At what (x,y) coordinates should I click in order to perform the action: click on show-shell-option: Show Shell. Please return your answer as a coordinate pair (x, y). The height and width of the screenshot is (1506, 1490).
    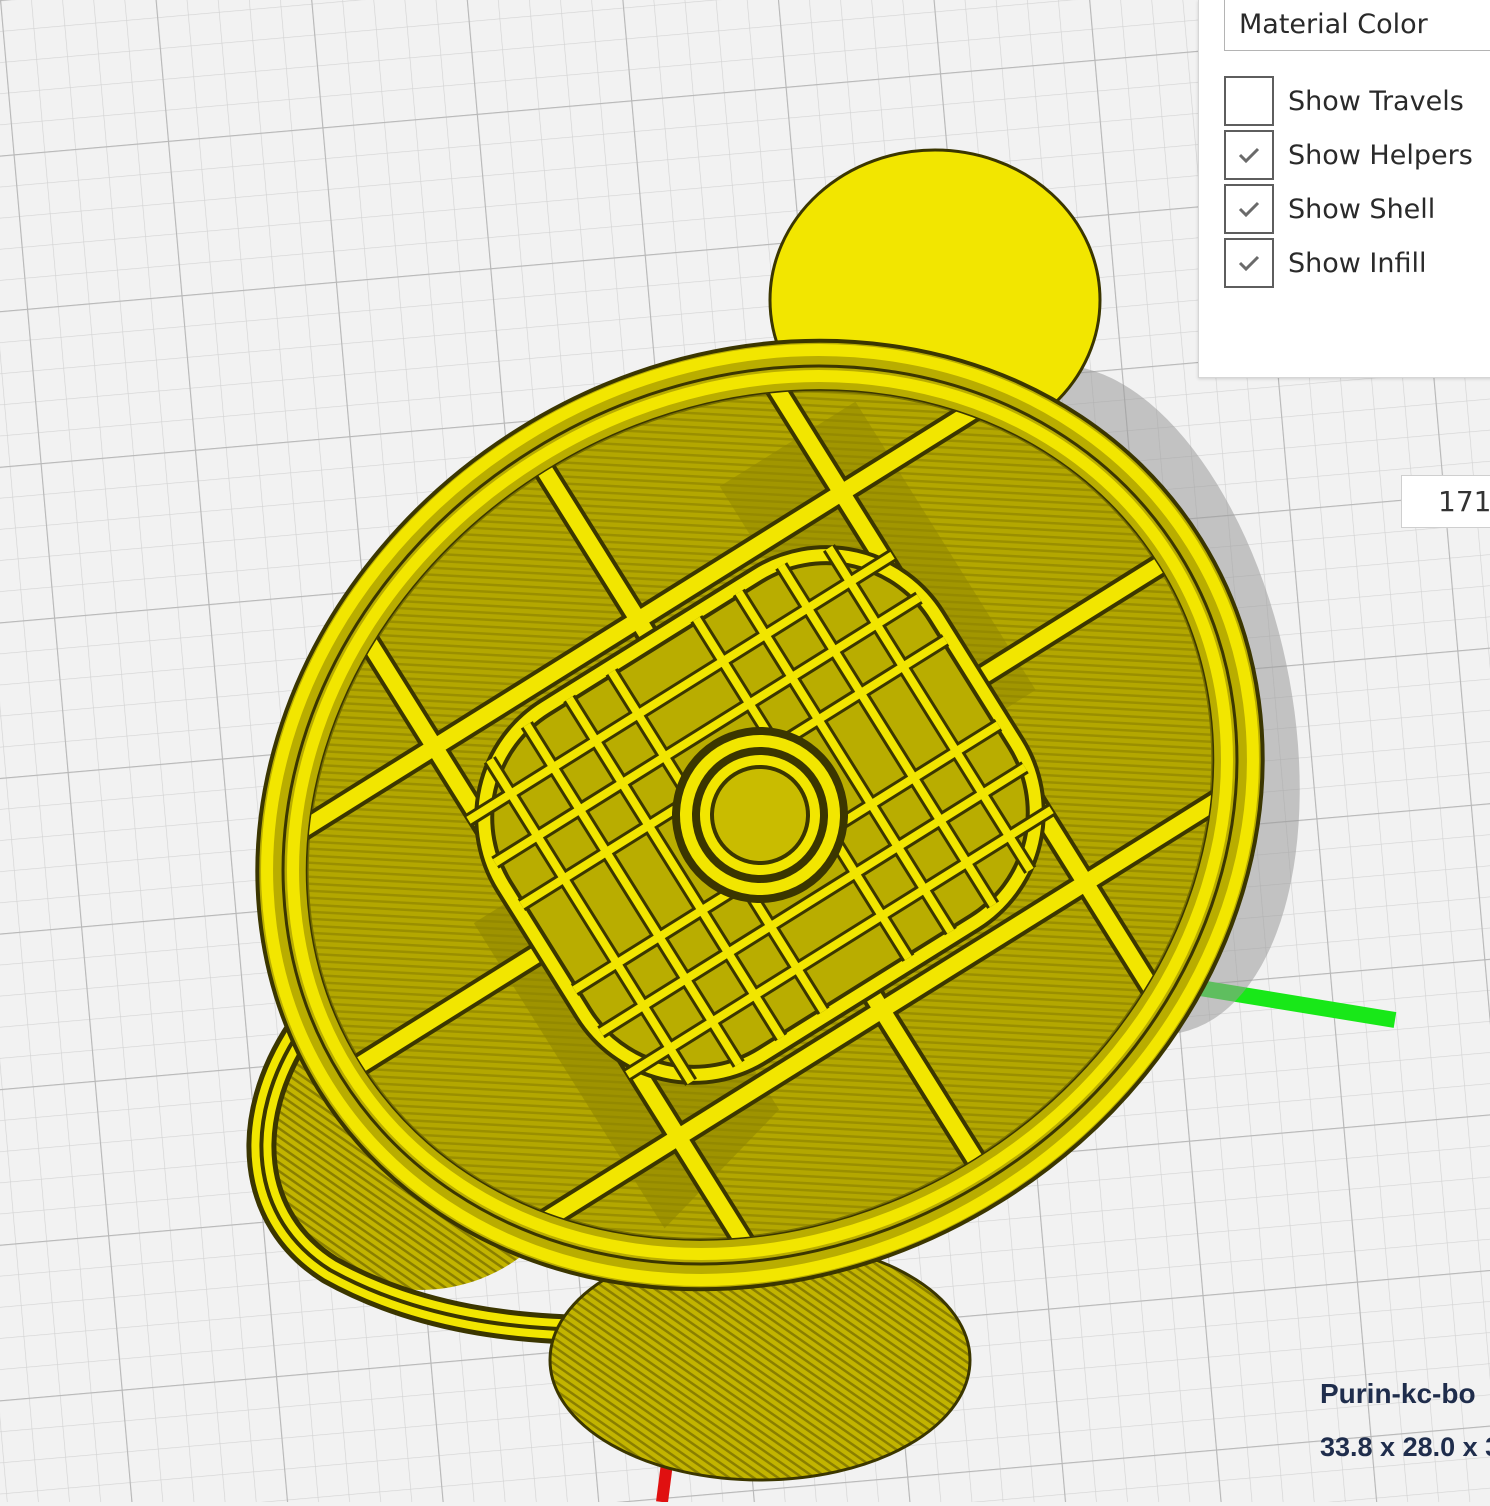
    Looking at the image, I should click on (1329, 209).